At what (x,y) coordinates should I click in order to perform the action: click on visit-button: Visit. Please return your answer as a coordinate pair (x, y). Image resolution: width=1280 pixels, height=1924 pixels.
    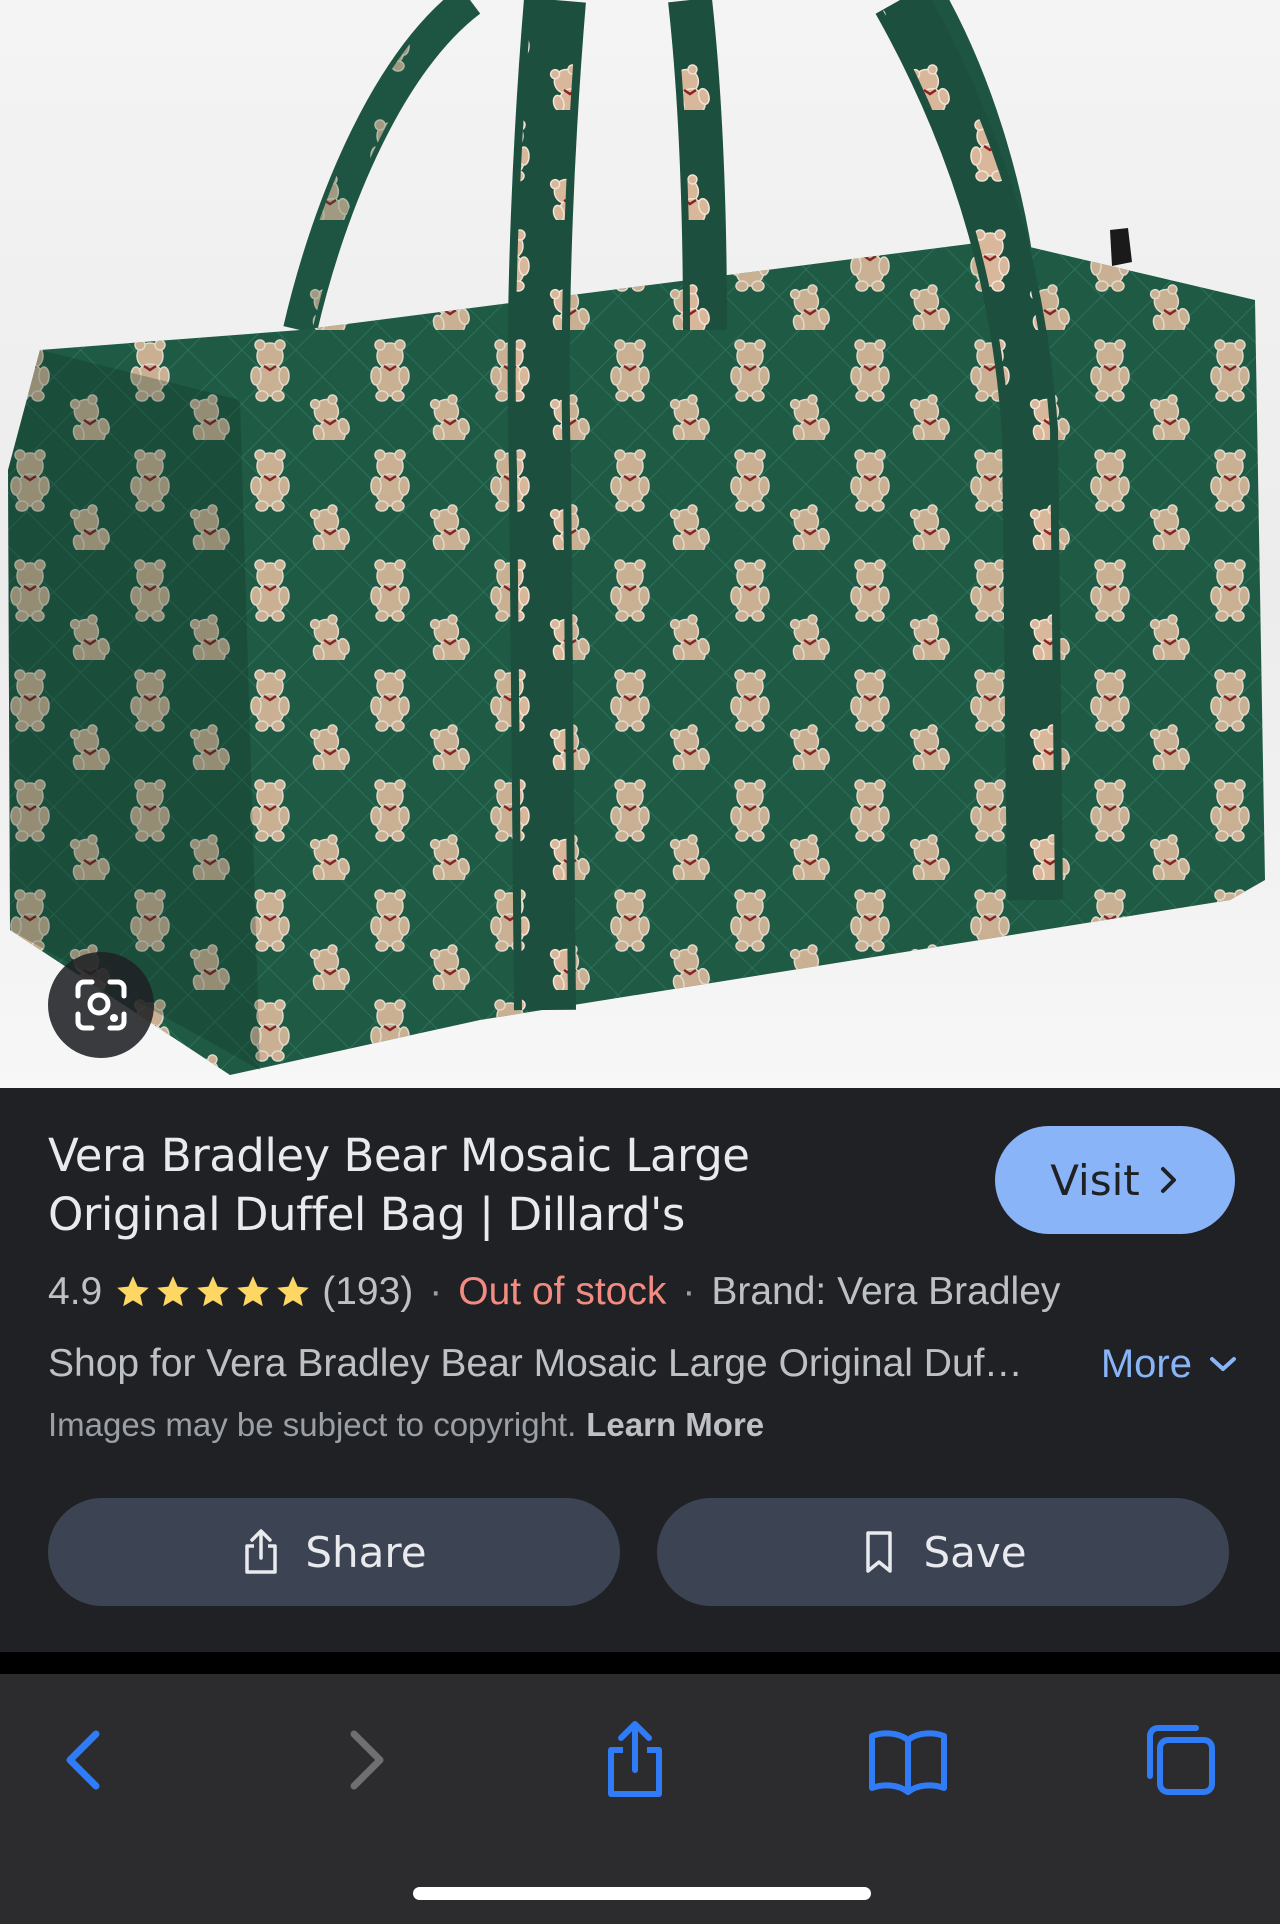
    Looking at the image, I should click on (1115, 1180).